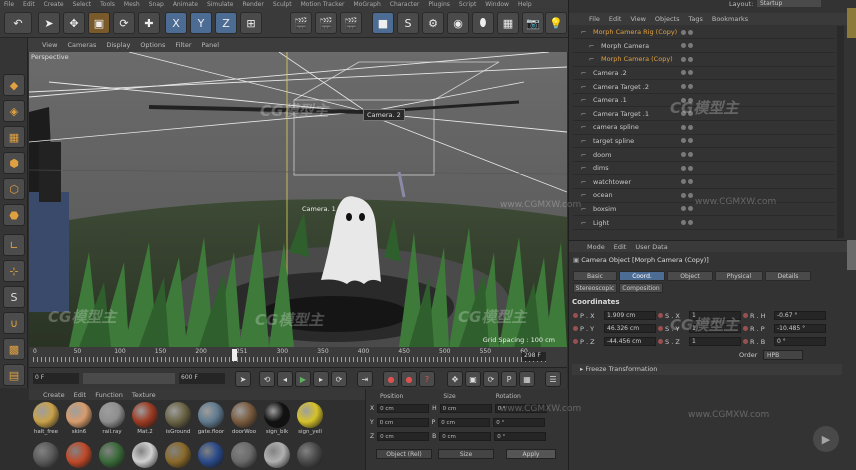 The width and height of the screenshot is (856, 470). Describe the element at coordinates (851, 255) in the screenshot. I see `side-tab-attributes` at that location.